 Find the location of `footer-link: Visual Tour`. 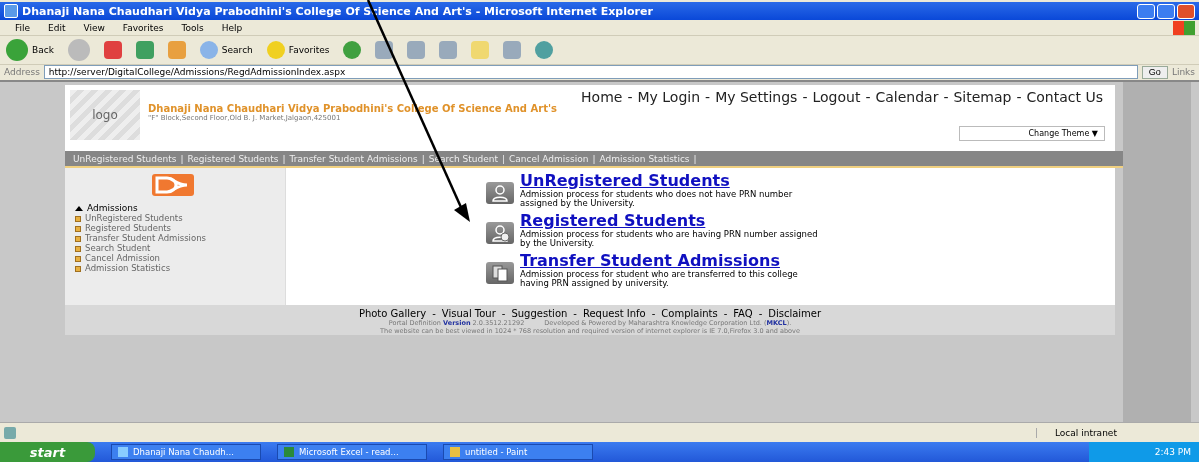

footer-link: Visual Tour is located at coordinates (468, 313).